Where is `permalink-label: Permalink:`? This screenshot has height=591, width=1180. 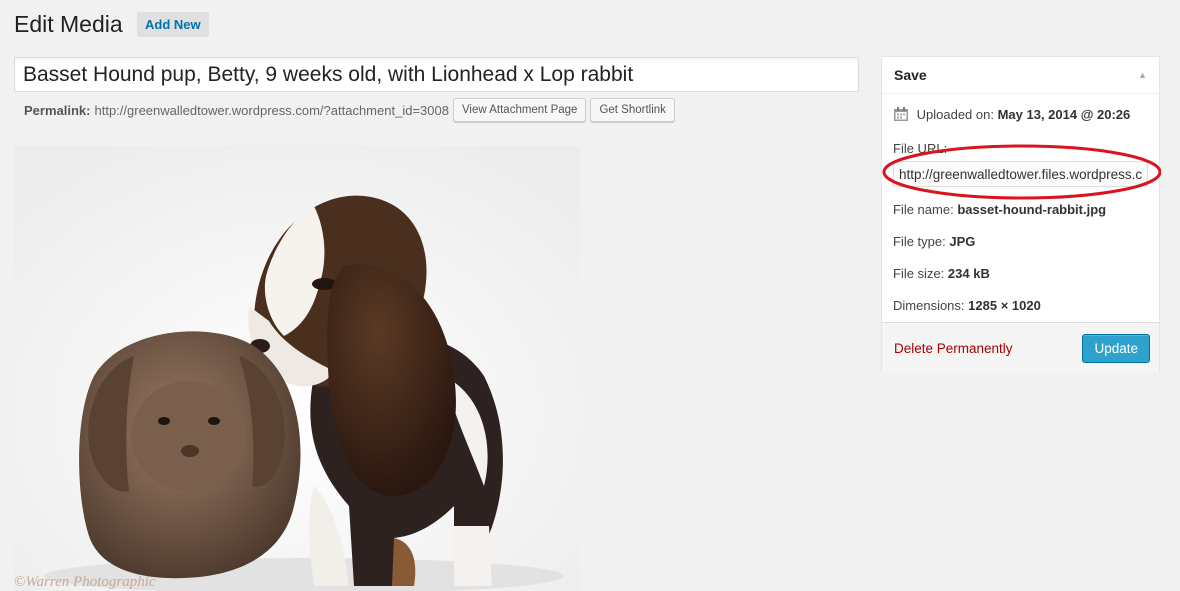 permalink-label: Permalink: is located at coordinates (57, 110).